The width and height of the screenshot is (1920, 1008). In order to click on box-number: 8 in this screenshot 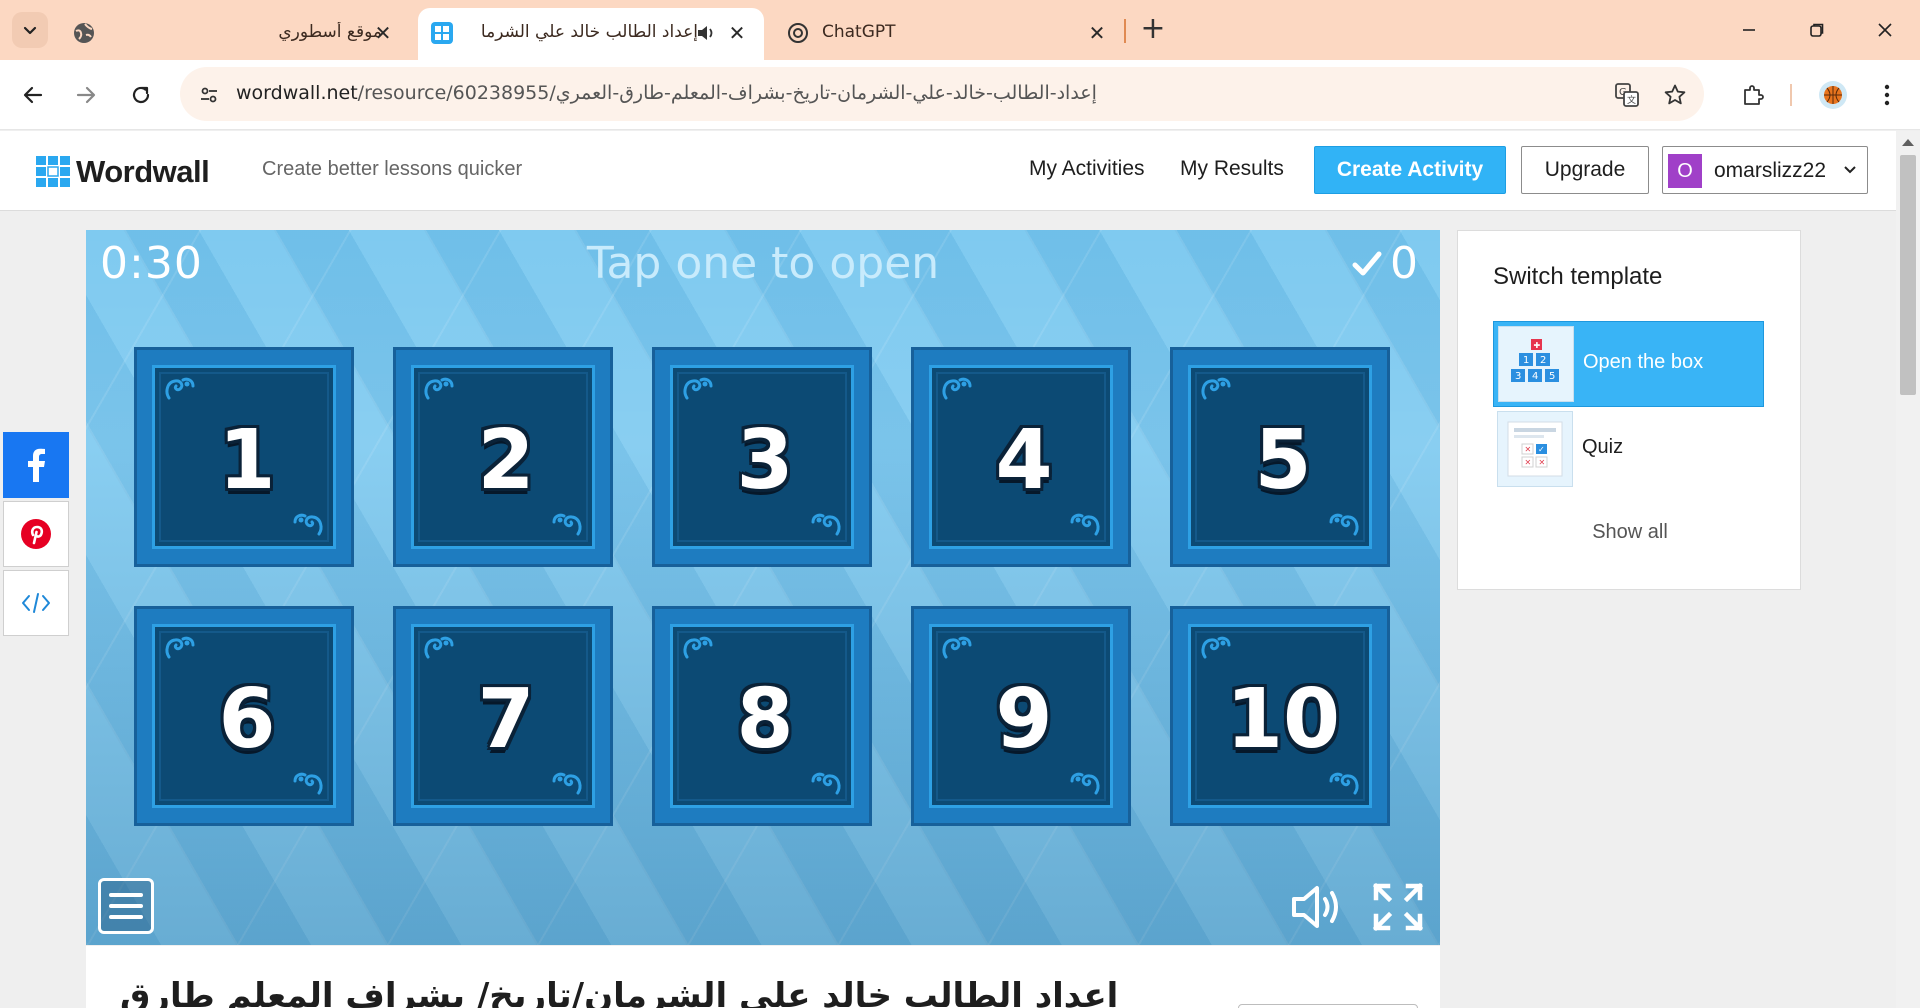, I will do `click(765, 719)`.